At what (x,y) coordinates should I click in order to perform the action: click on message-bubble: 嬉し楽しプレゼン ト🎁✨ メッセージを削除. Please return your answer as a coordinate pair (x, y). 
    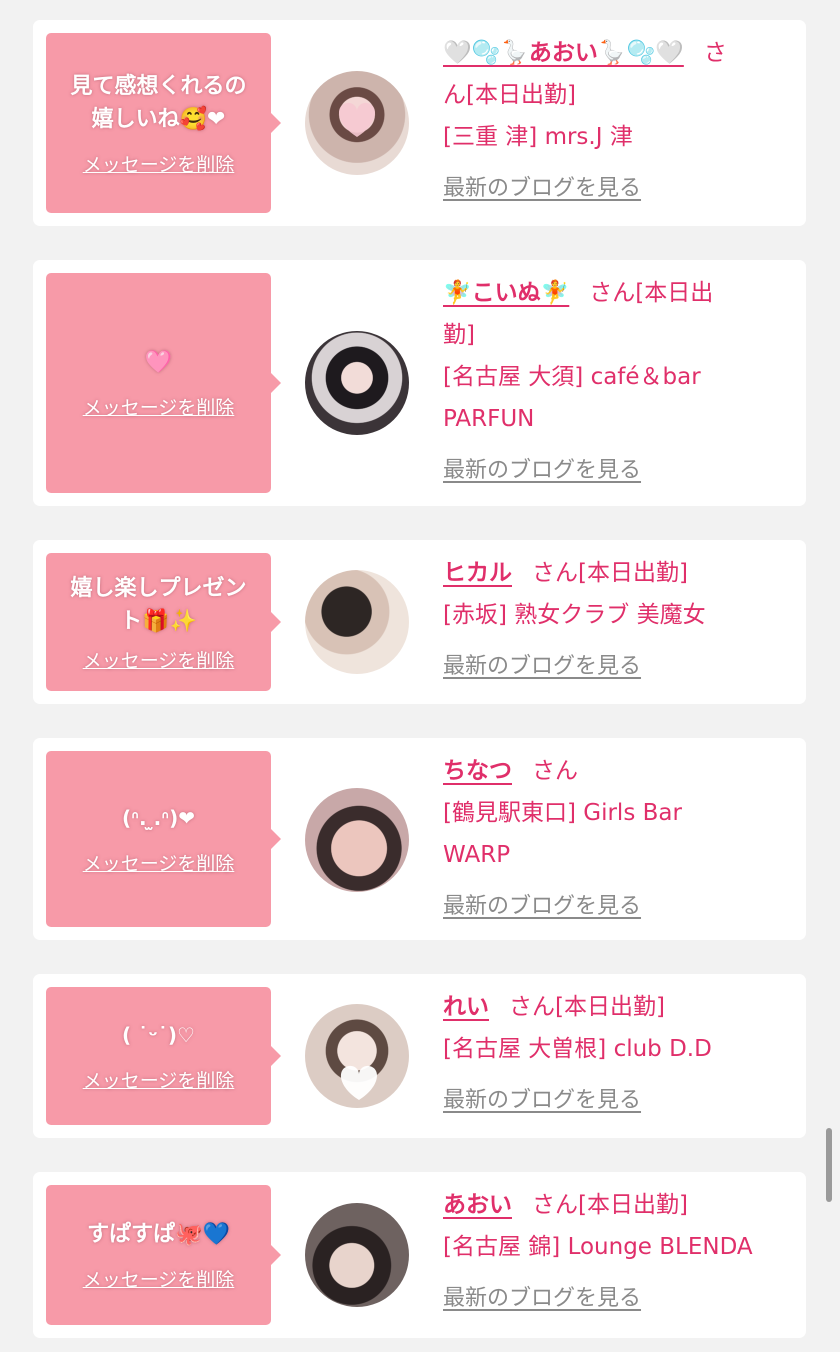
    Looking at the image, I should click on (163, 622).